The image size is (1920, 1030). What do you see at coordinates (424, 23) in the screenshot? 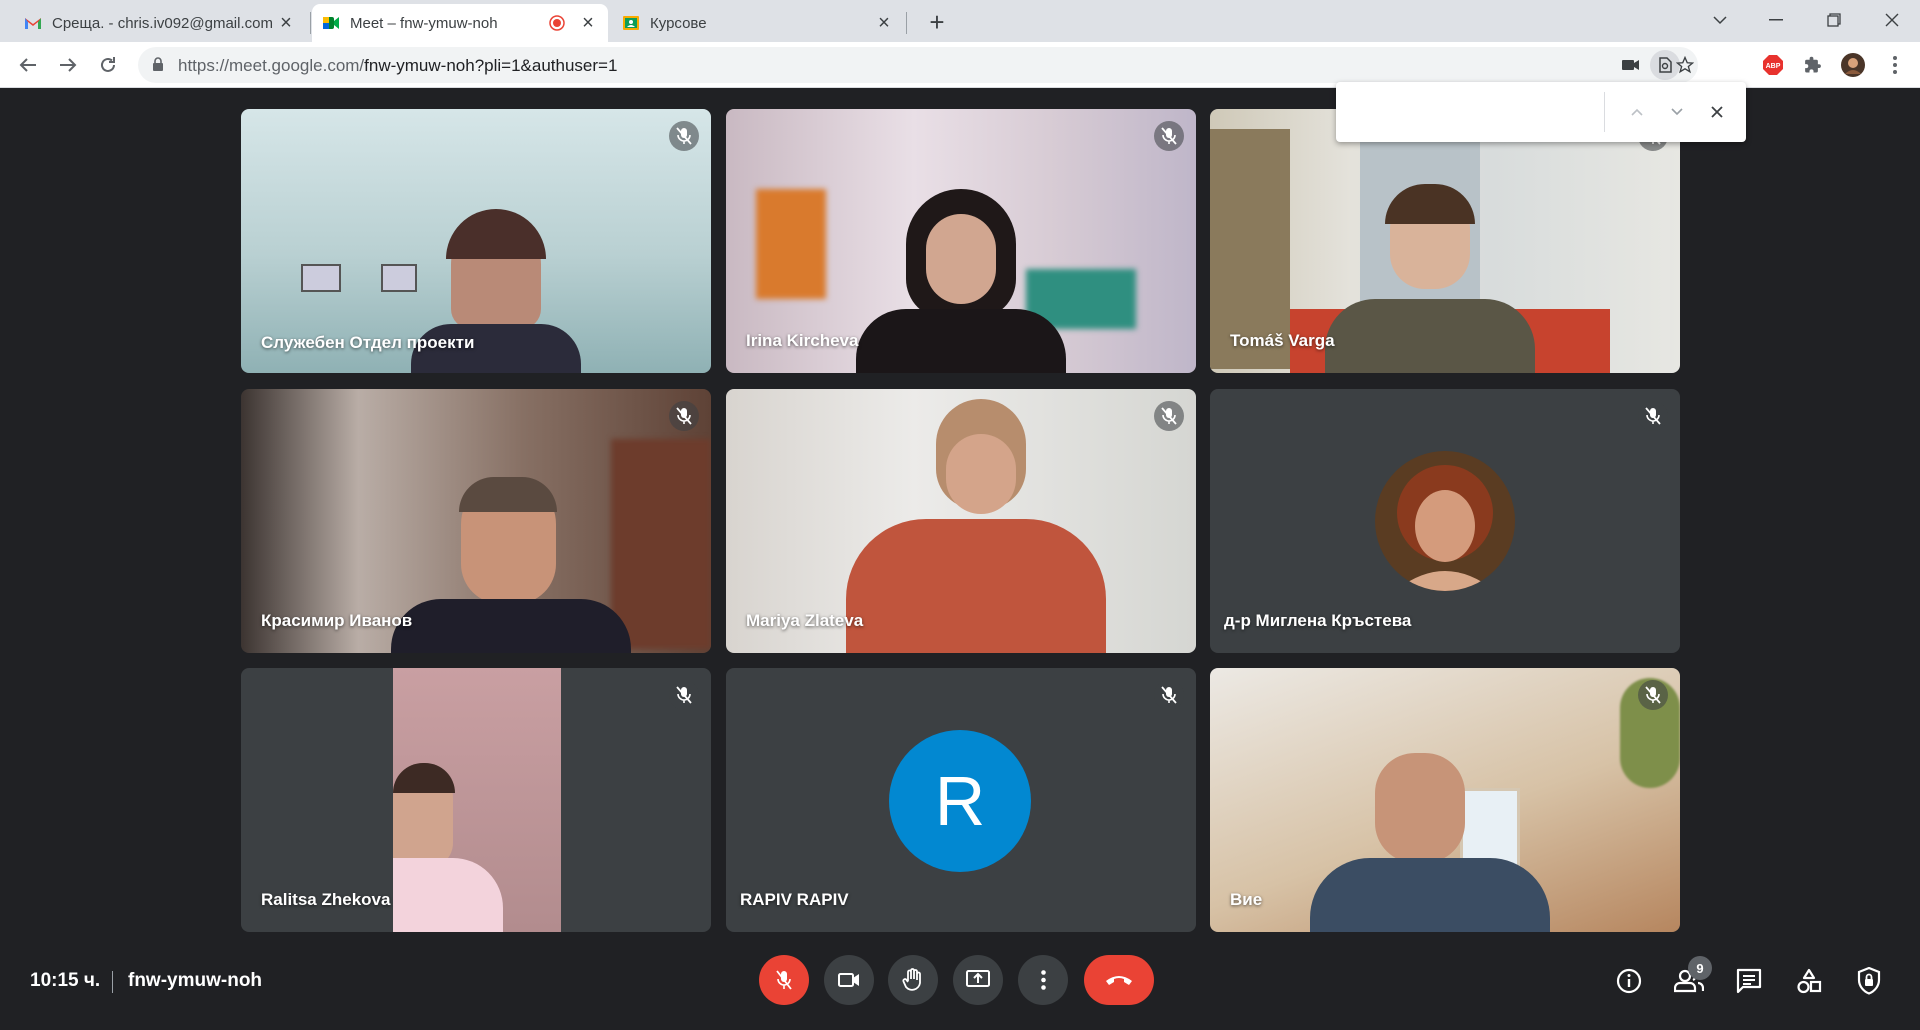
I see `tab-title: Meet – fnw-ymuw-noh` at bounding box center [424, 23].